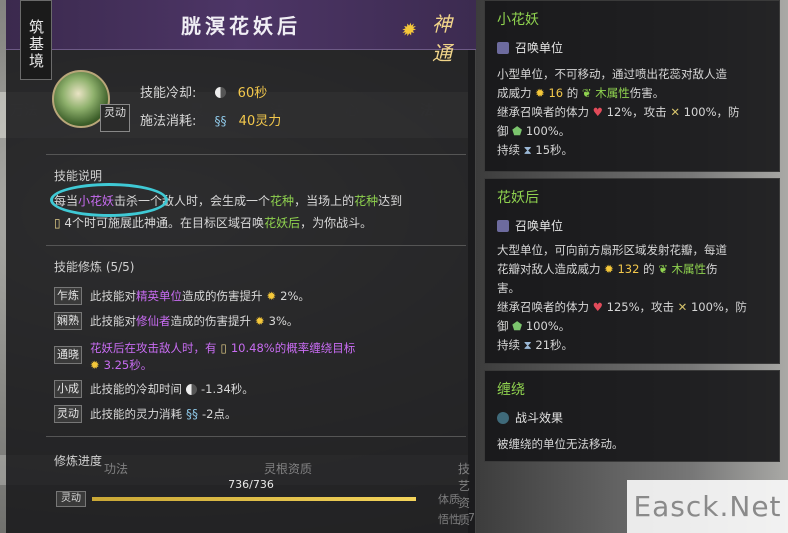 The image size is (788, 533). What do you see at coordinates (251, 484) in the screenshot?
I see `progress-text: 736/736` at bounding box center [251, 484].